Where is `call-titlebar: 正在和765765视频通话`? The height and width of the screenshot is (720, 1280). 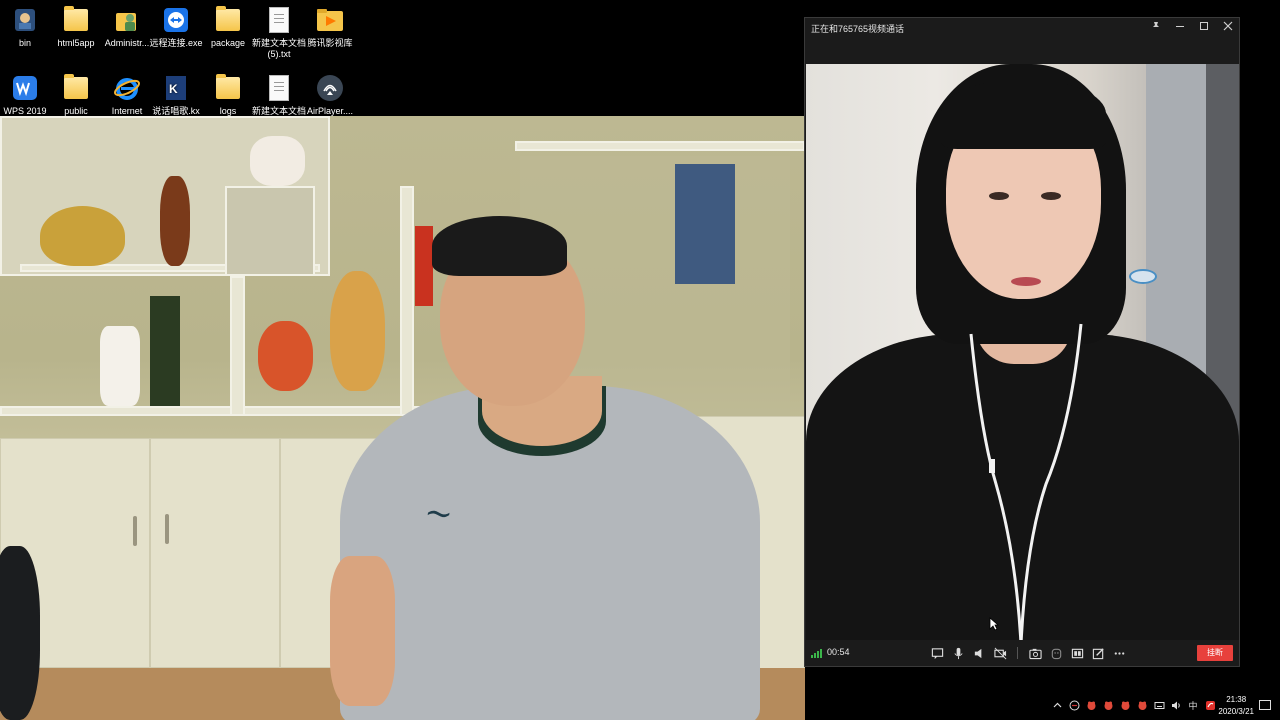 call-titlebar: 正在和765765视频通话 is located at coordinates (1022, 28).